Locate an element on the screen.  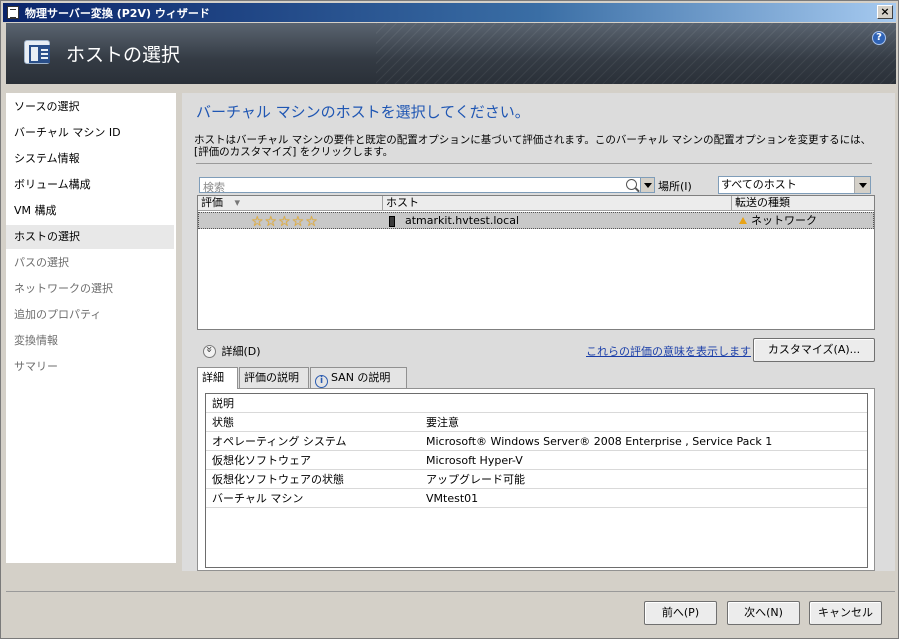
detail-row-description: 説明 is located at coordinates (536, 403).